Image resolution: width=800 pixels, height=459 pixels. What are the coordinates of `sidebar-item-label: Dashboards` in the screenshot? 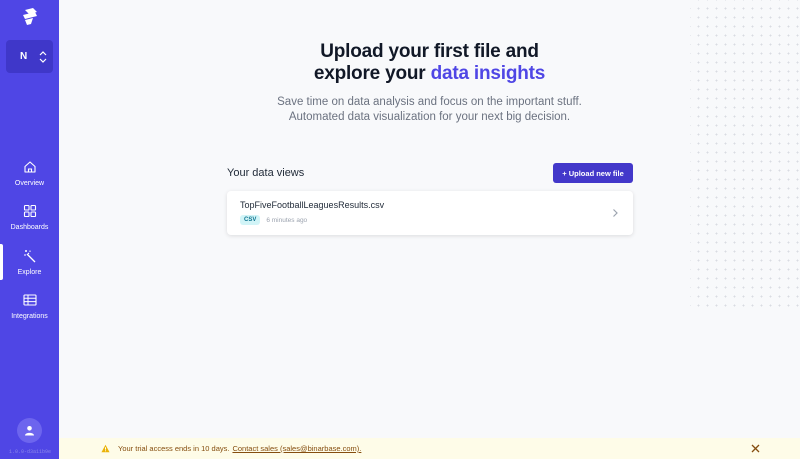 It's located at (29, 228).